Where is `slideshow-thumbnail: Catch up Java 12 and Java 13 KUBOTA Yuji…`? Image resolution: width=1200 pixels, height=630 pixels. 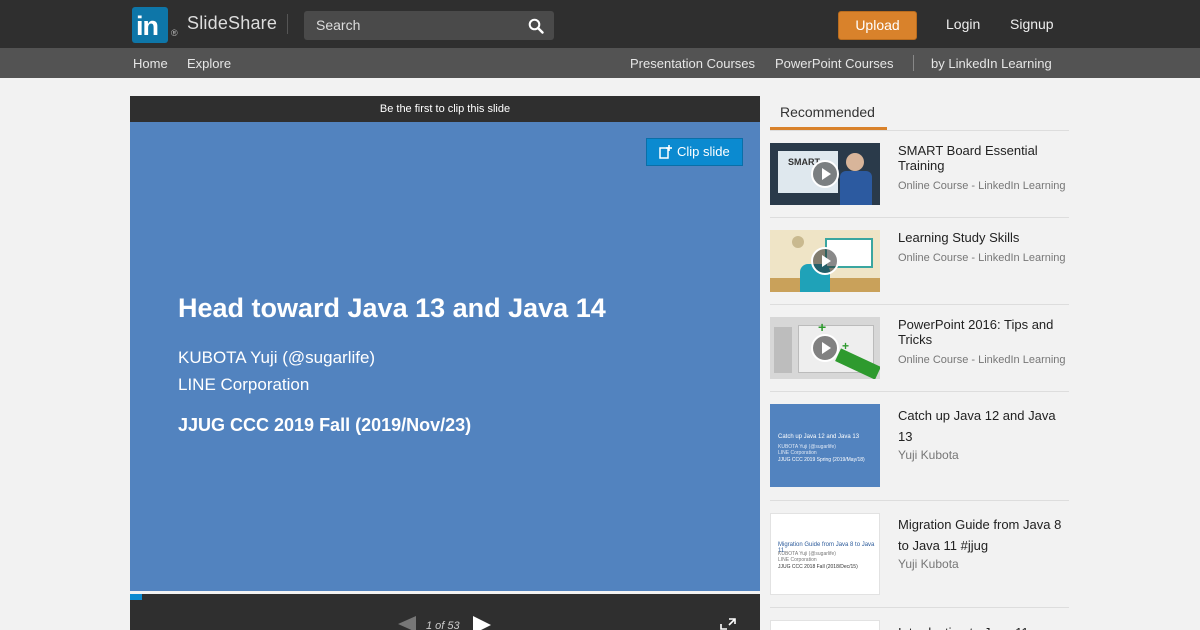 slideshow-thumbnail: Catch up Java 12 and Java 13 KUBOTA Yuji… is located at coordinates (825, 445).